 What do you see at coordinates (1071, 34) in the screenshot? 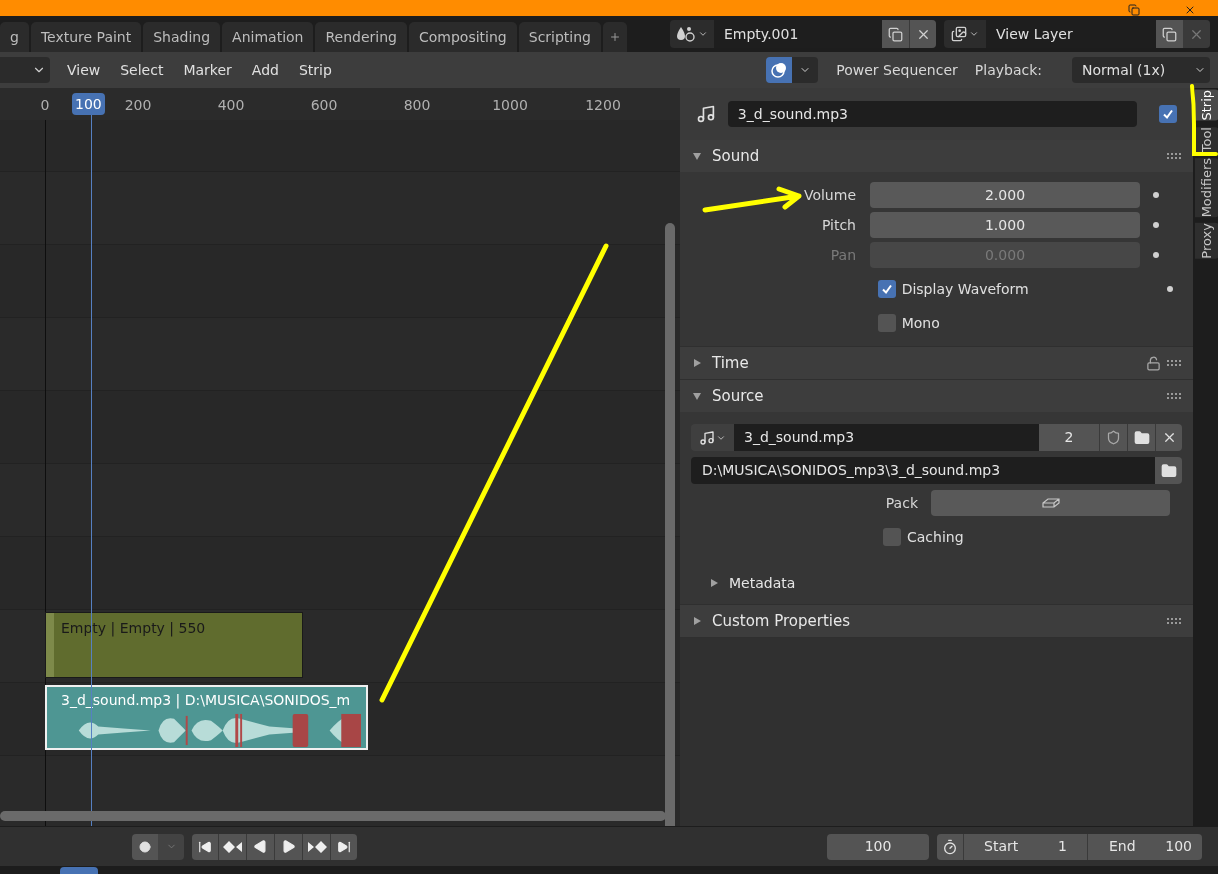
I see `view-layer-field: View Layer` at bounding box center [1071, 34].